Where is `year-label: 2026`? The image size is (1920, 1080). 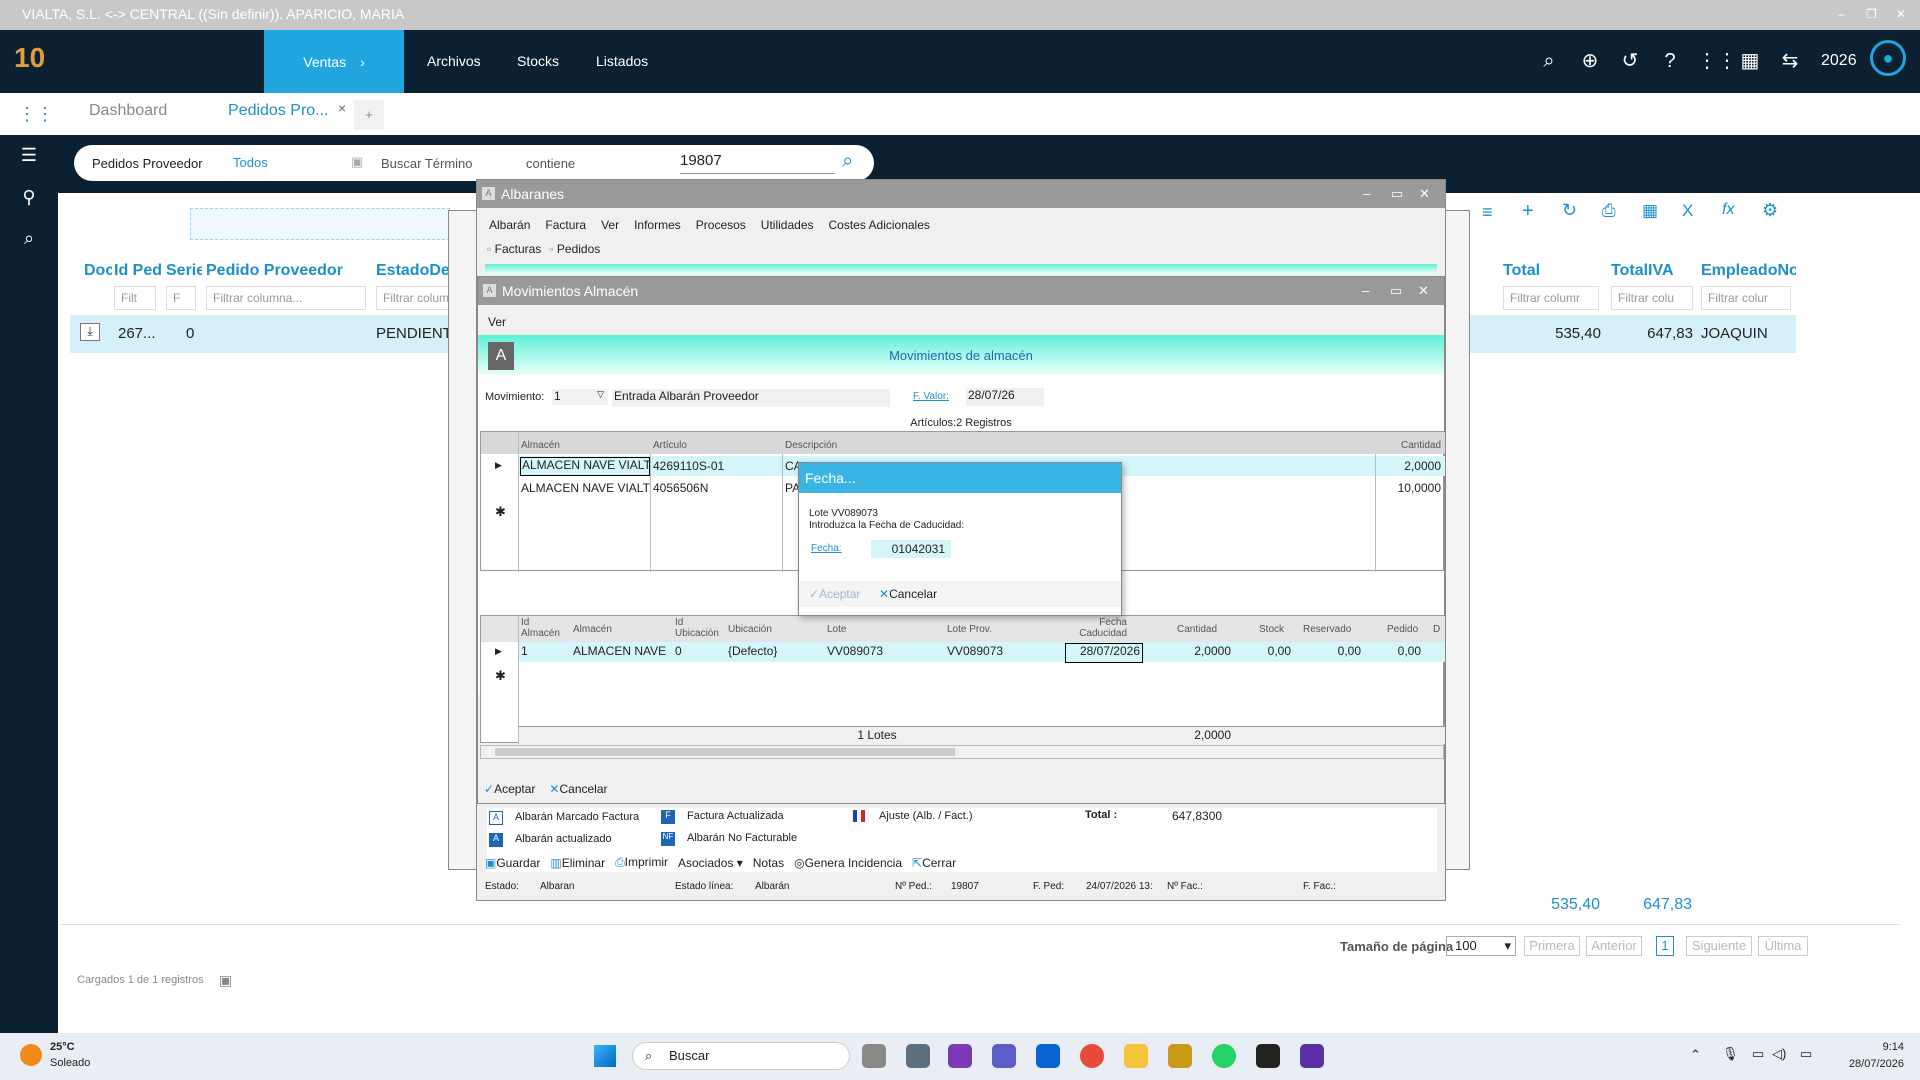 year-label: 2026 is located at coordinates (1839, 61).